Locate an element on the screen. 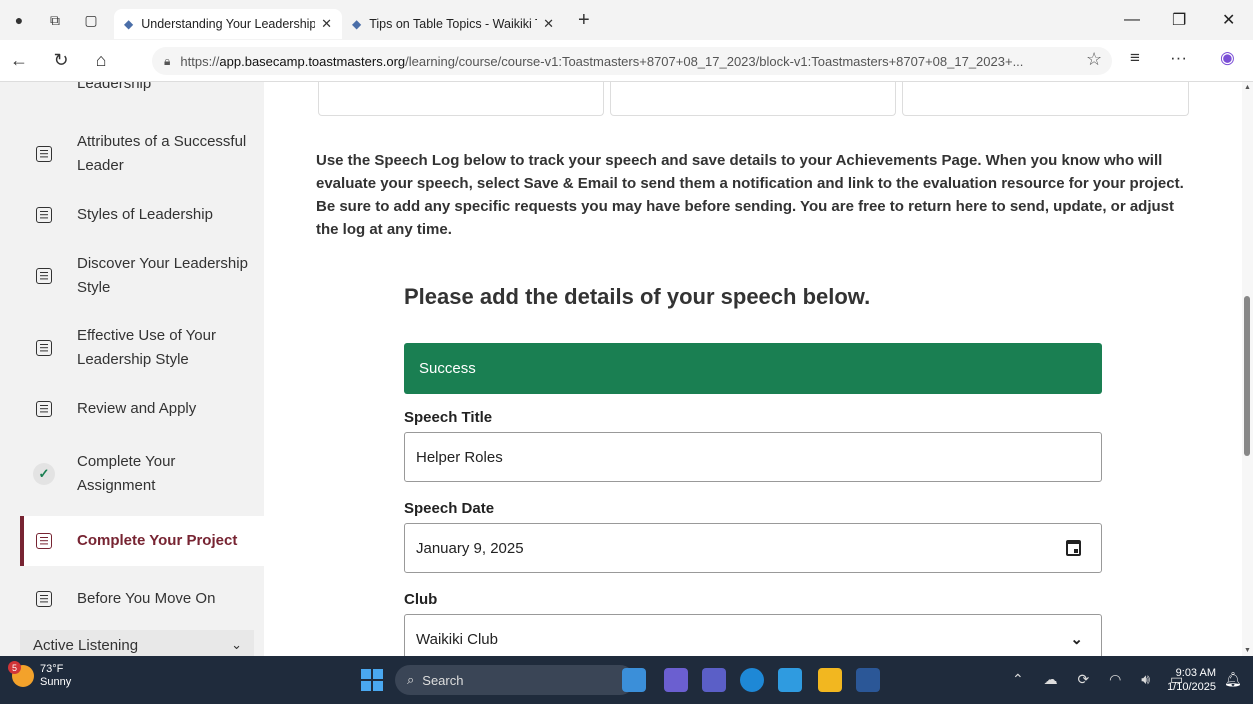  sidebar-item-before-move-on: Before You Move On is located at coordinates (142, 599).